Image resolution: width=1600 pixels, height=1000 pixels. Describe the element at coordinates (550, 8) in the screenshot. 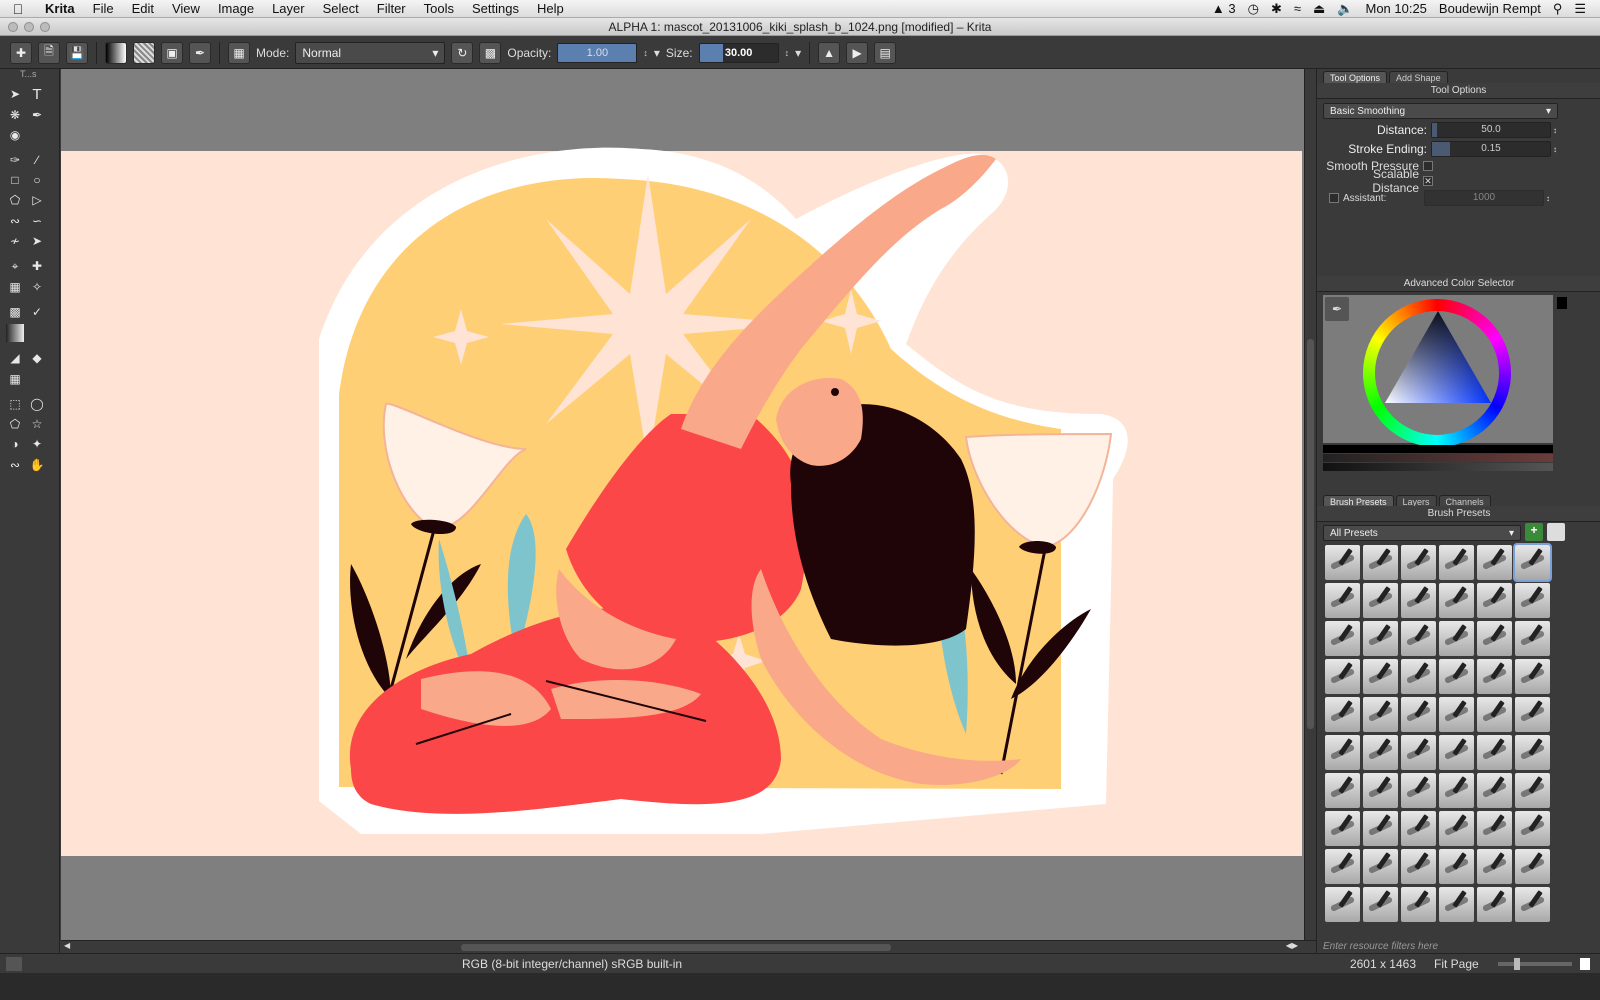

I see `menu-help: Help` at that location.